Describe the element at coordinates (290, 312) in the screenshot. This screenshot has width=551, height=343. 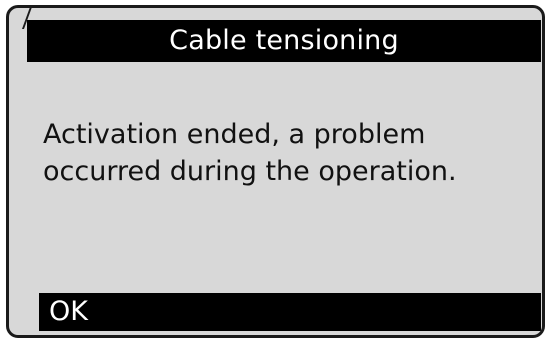
I see `softkey-bar: OK` at that location.